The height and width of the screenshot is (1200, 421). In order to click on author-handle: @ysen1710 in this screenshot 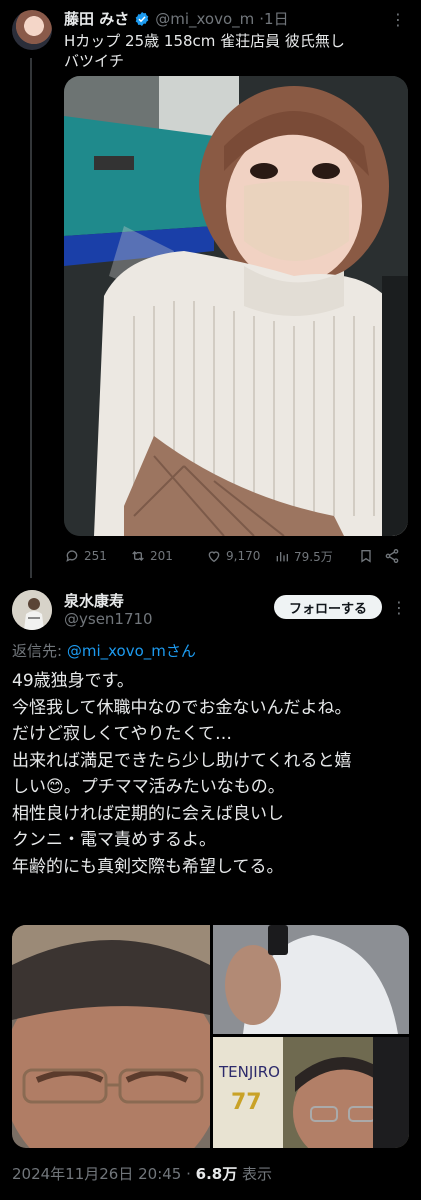, I will do `click(108, 619)`.